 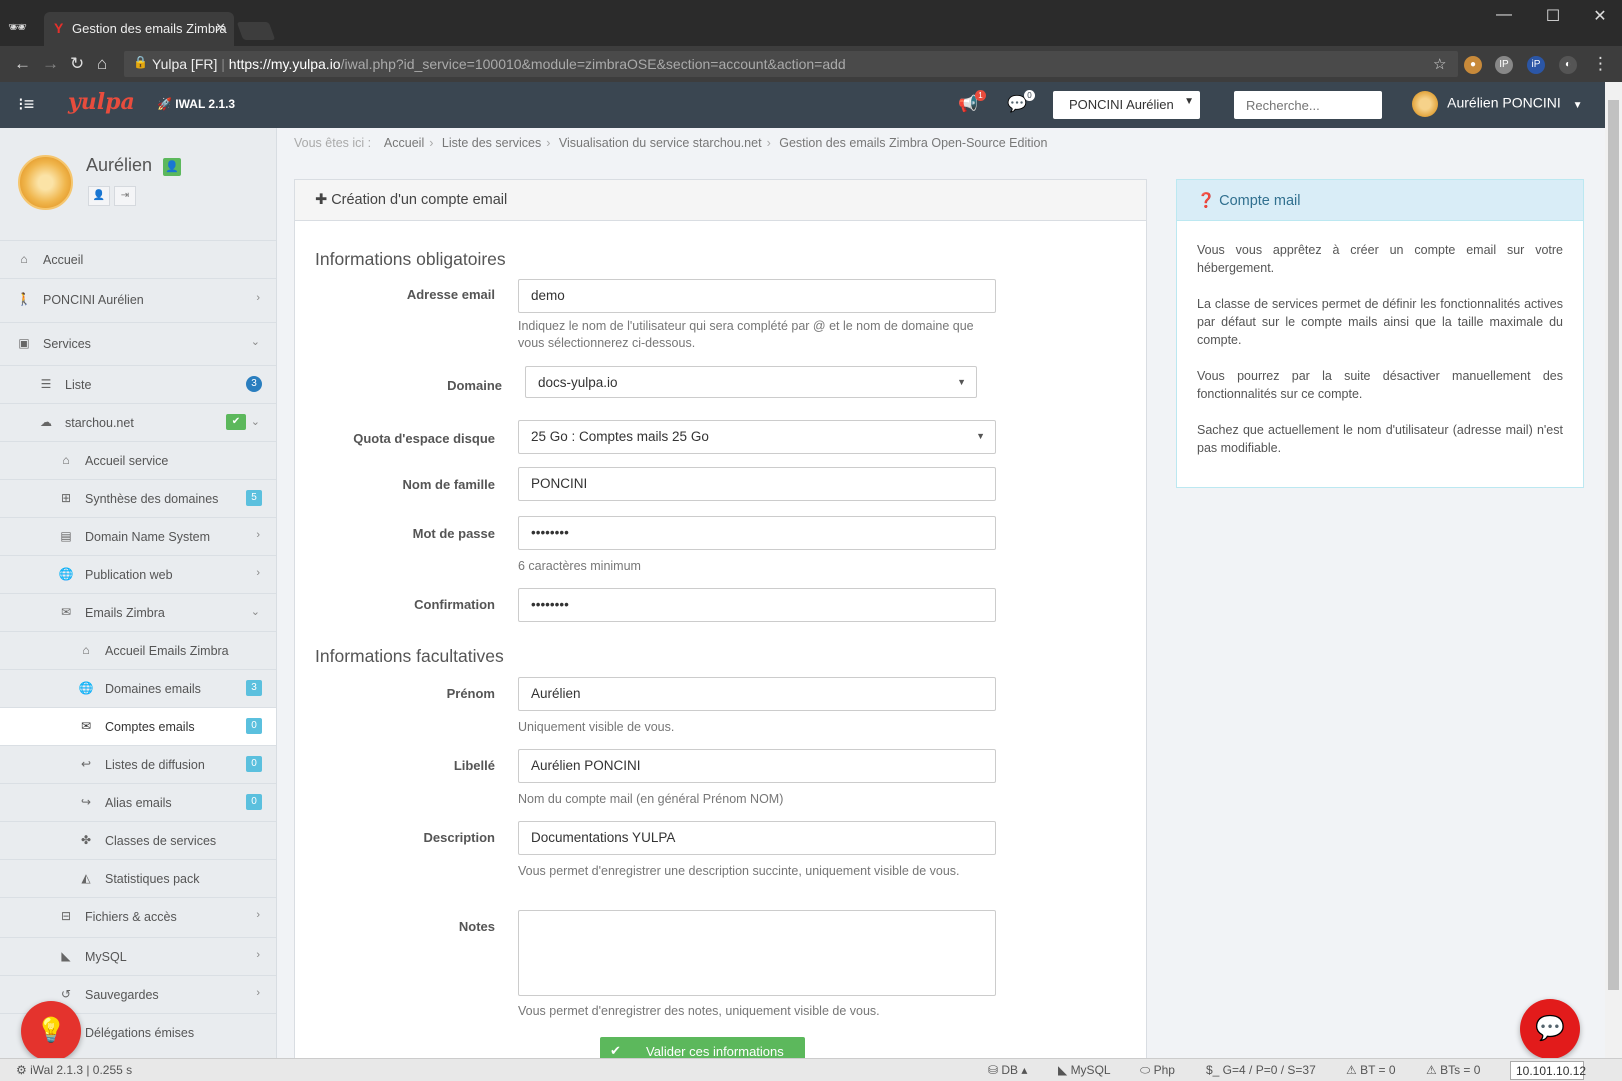 I want to click on breadcrumb-item: Visualisation du service starchou.net, so click(x=660, y=143).